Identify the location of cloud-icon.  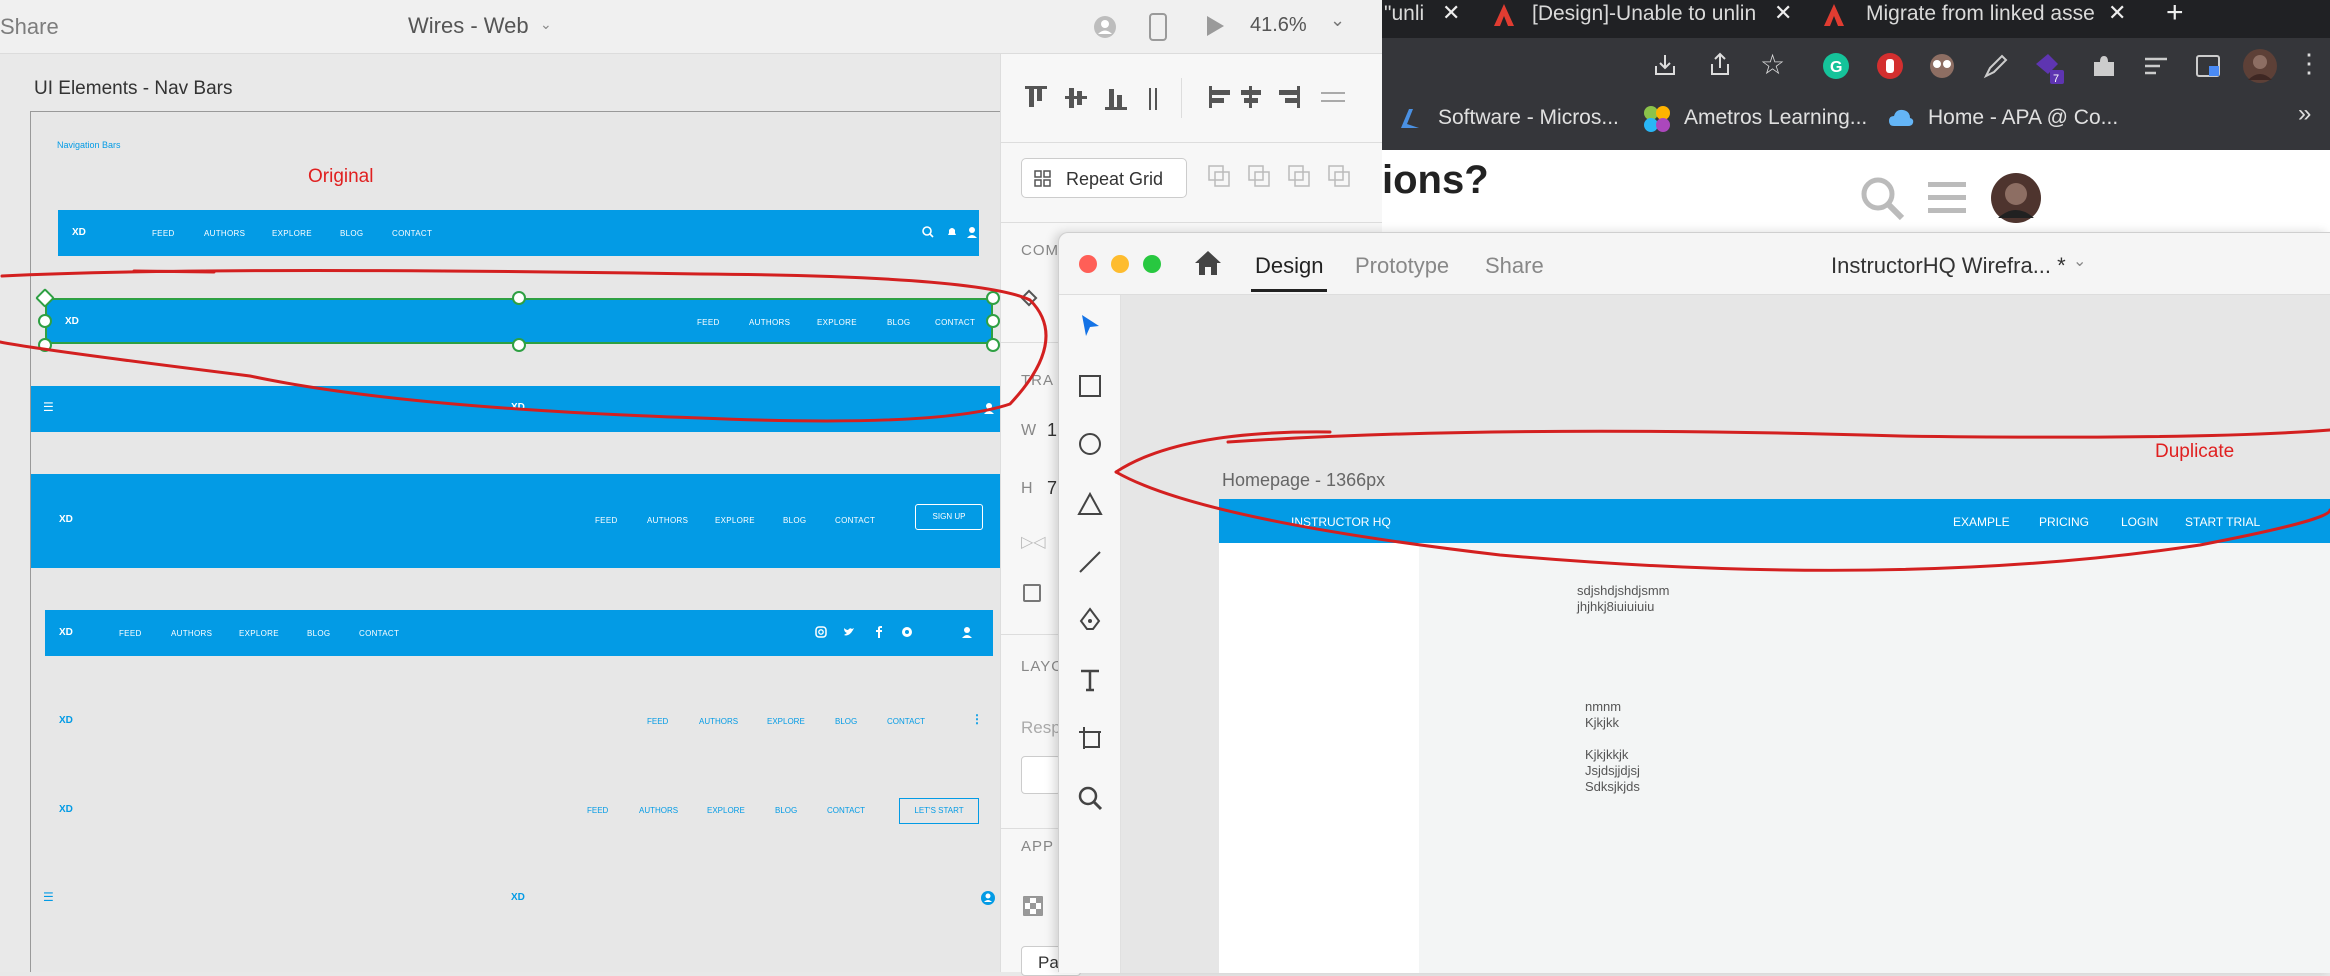
(1901, 118).